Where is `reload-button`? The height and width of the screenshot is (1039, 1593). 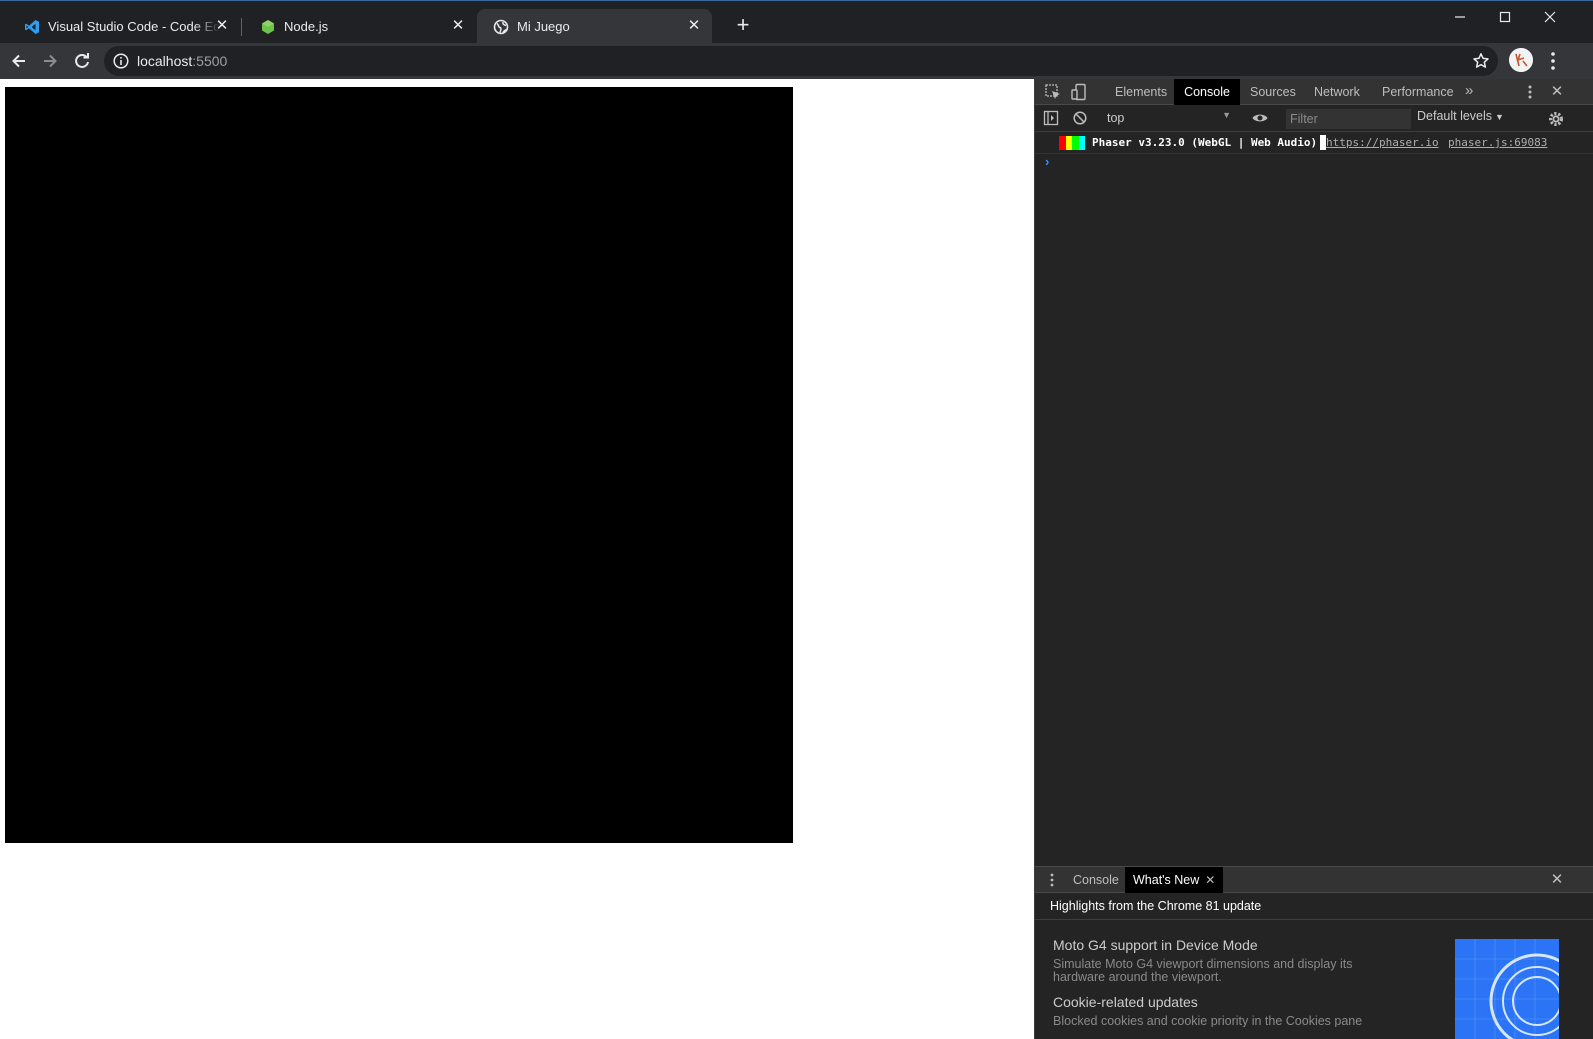 reload-button is located at coordinates (82, 61).